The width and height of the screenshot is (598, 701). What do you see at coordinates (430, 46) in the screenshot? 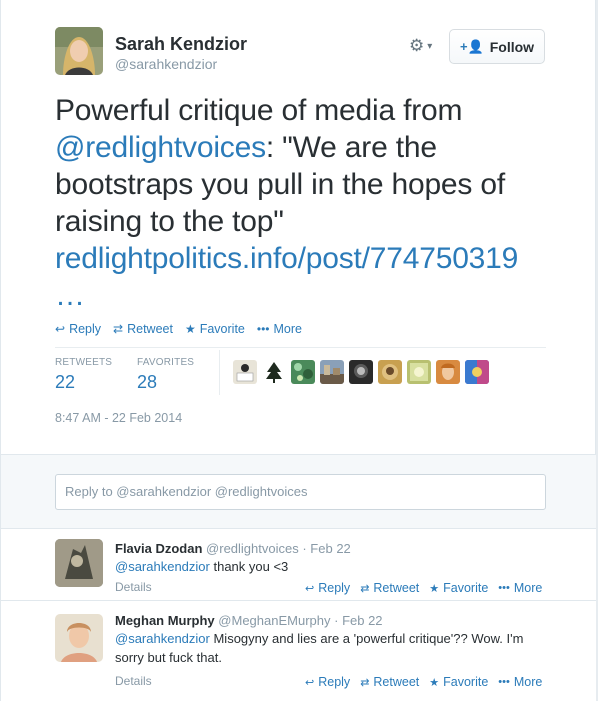
I see `chevron-down-icon: ▾` at bounding box center [430, 46].